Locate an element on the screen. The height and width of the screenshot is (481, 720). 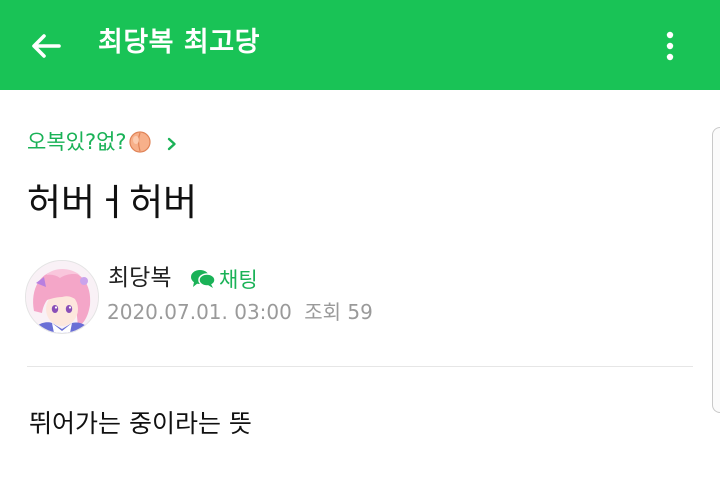
divider is located at coordinates (360, 366).